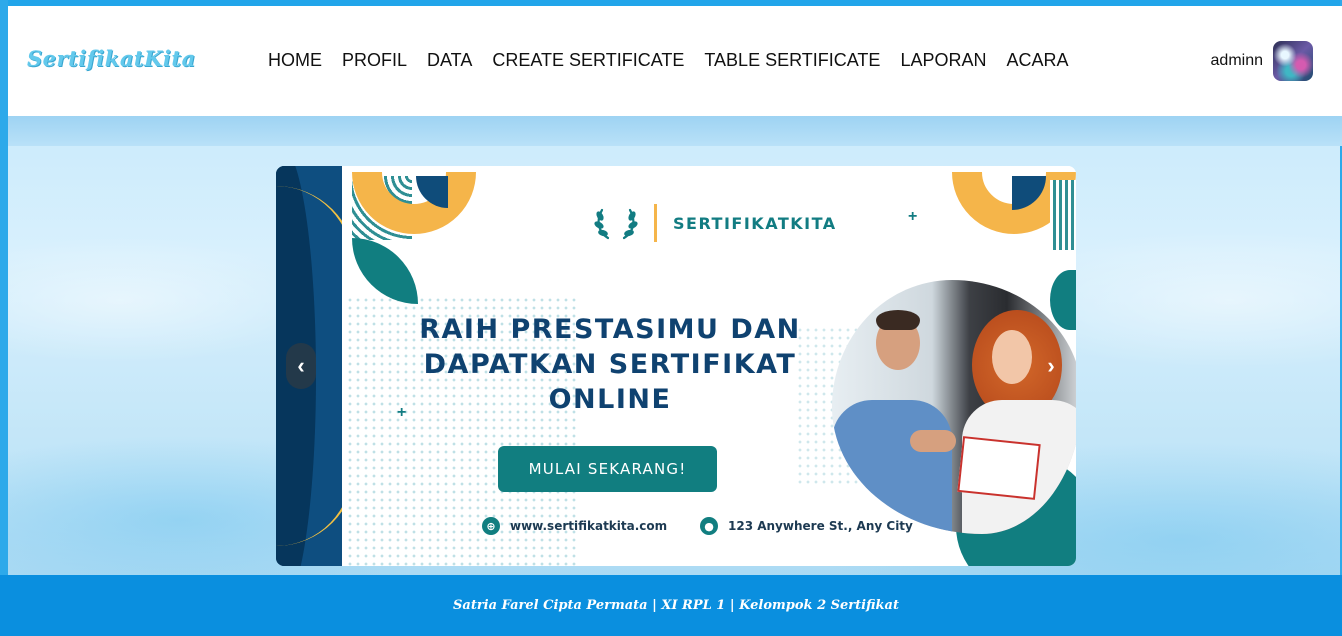  I want to click on nav-link-acara: ACARA, so click(1037, 60).